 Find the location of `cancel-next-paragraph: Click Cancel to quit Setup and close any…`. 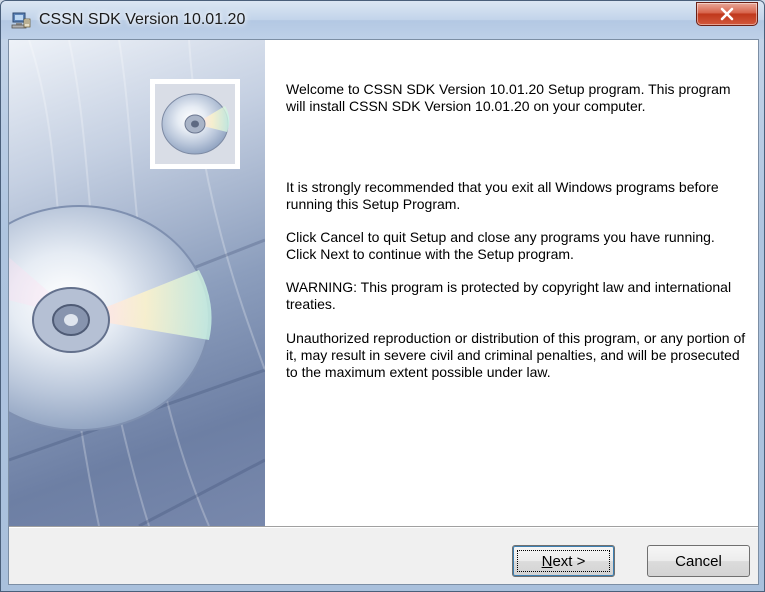

cancel-next-paragraph: Click Cancel to quit Setup and close any… is located at coordinates (500, 245).